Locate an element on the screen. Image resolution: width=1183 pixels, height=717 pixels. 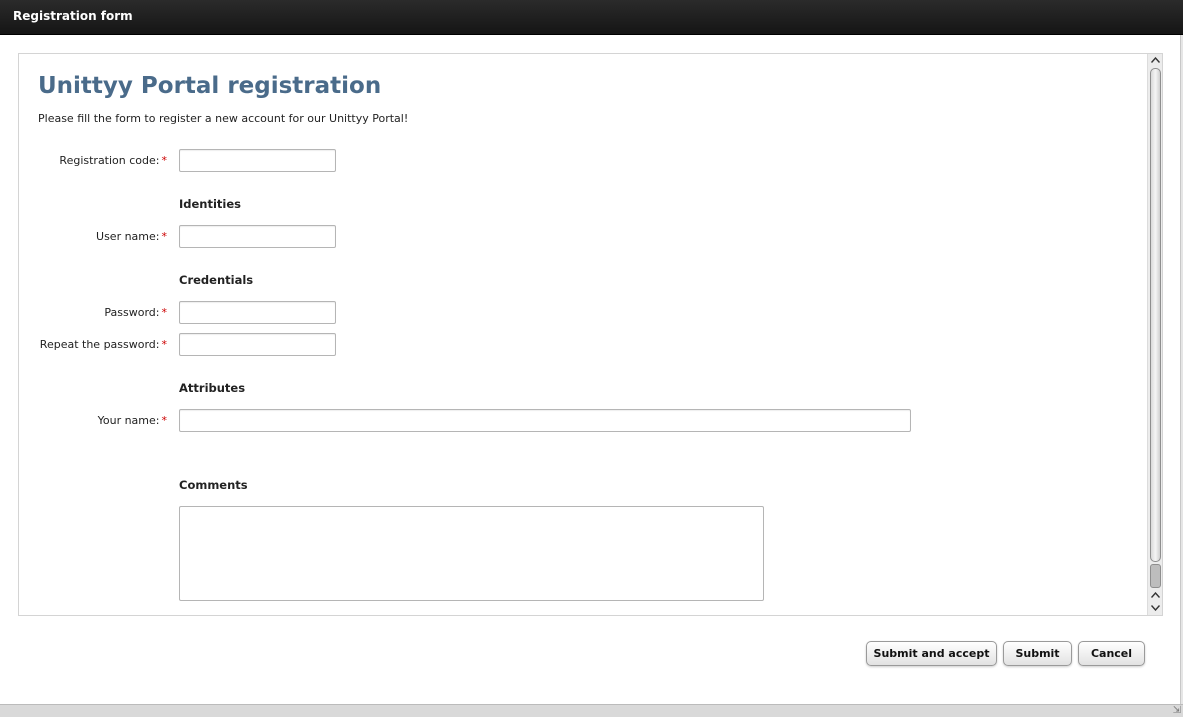
registration-code-label-text: Registration code: is located at coordinates (109, 160).